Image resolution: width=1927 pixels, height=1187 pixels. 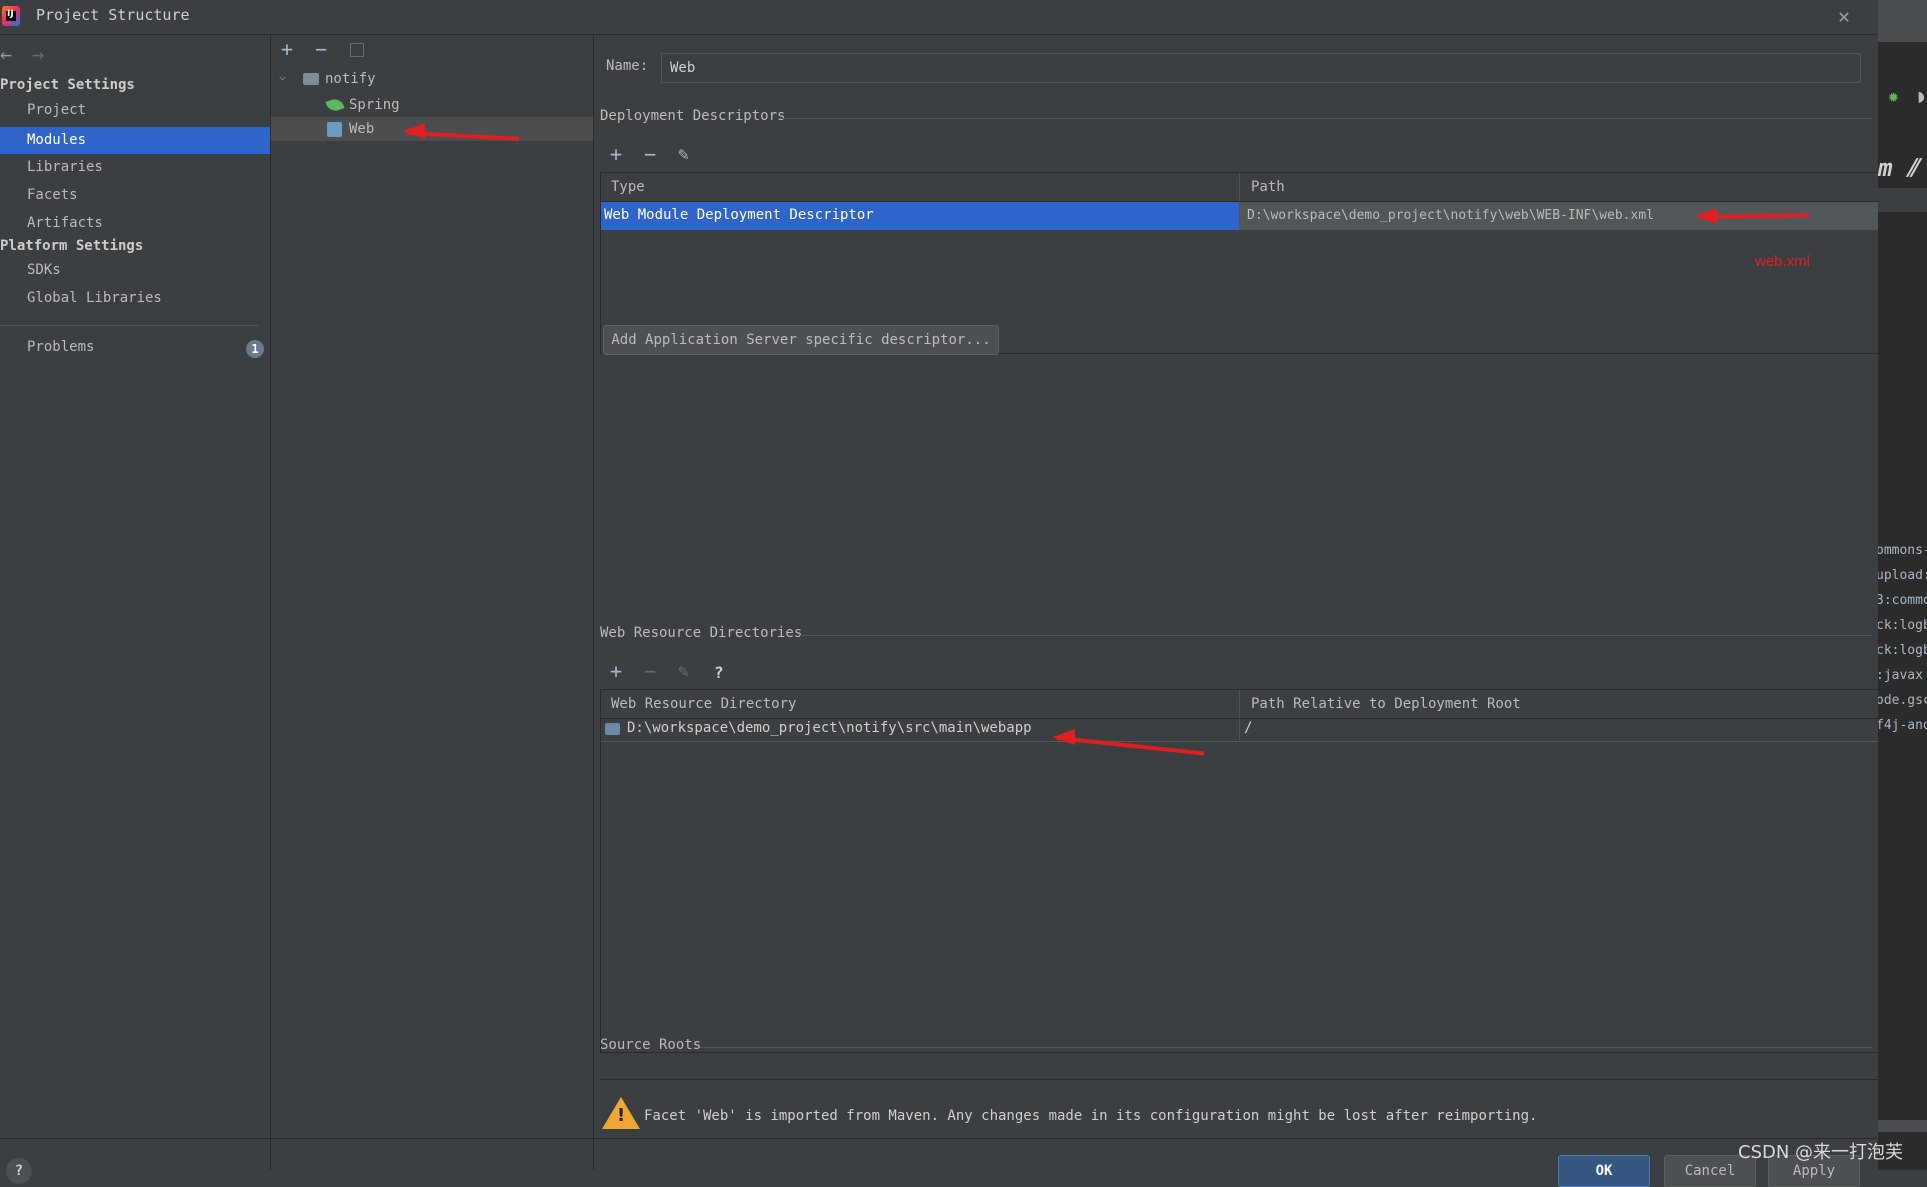 I want to click on window-title: Project Structure, so click(x=113, y=15).